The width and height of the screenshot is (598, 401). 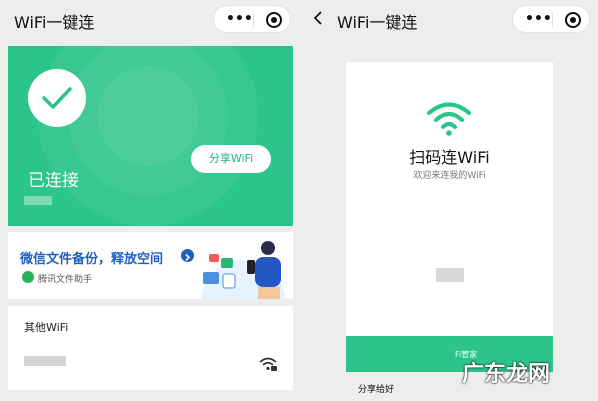 I want to click on other-wifi-title: 其他WiFi, so click(x=46, y=327).